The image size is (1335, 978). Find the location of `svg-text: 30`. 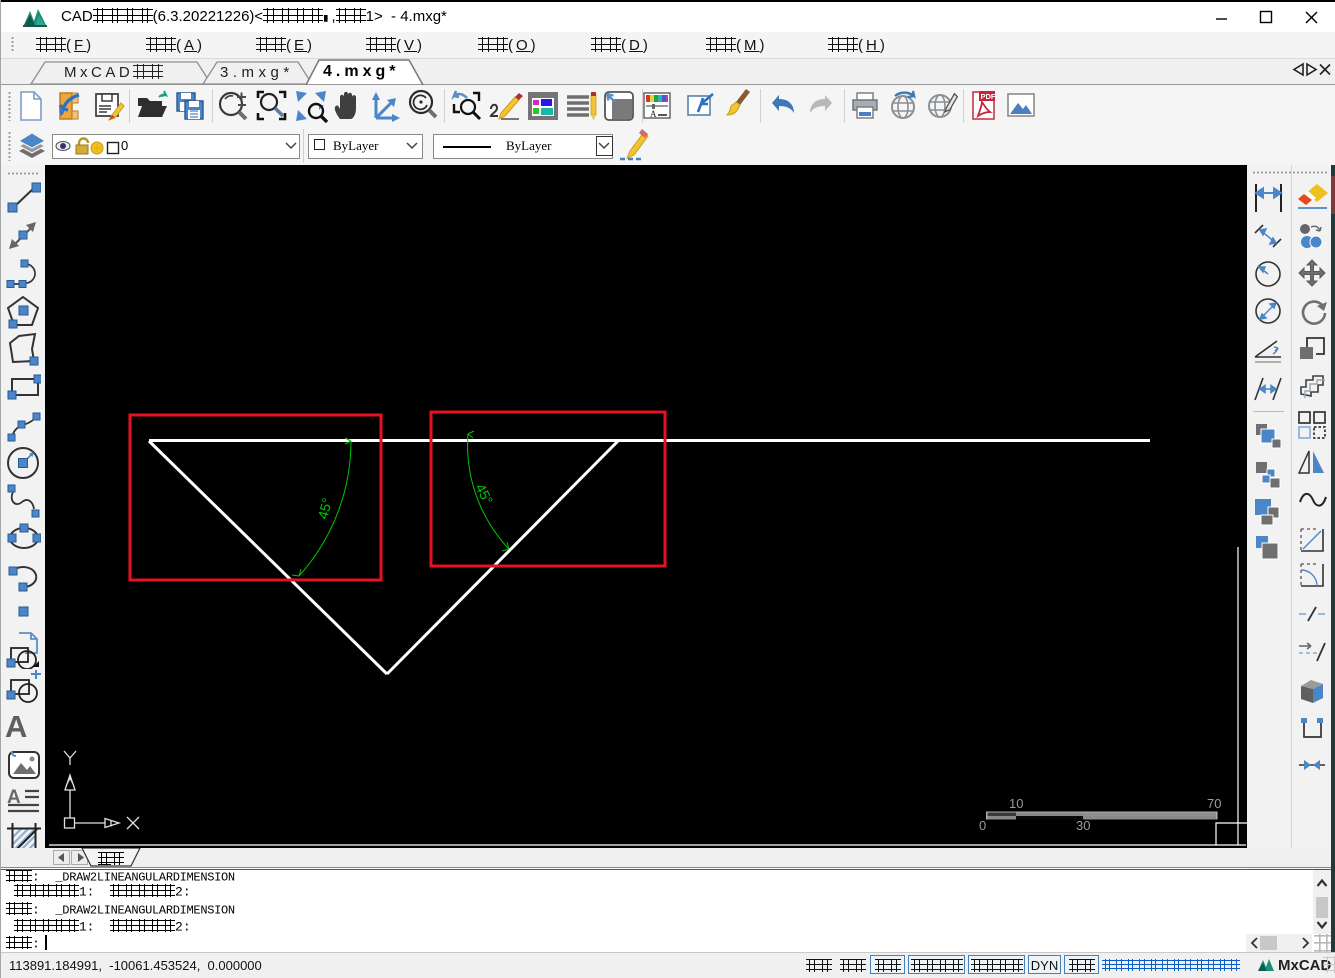

svg-text: 30 is located at coordinates (1083, 825).